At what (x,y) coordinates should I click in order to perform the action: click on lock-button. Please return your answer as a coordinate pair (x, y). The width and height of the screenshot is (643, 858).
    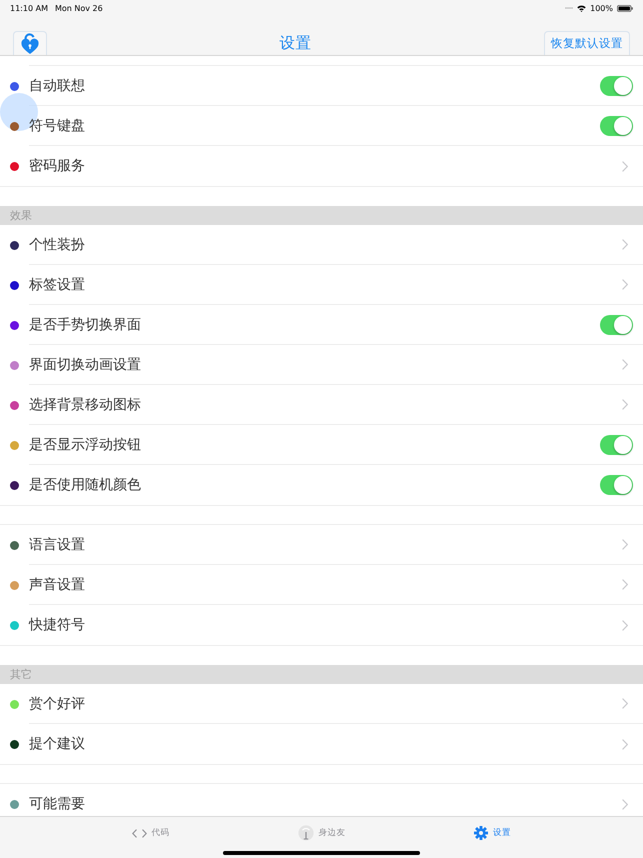
    Looking at the image, I should click on (30, 43).